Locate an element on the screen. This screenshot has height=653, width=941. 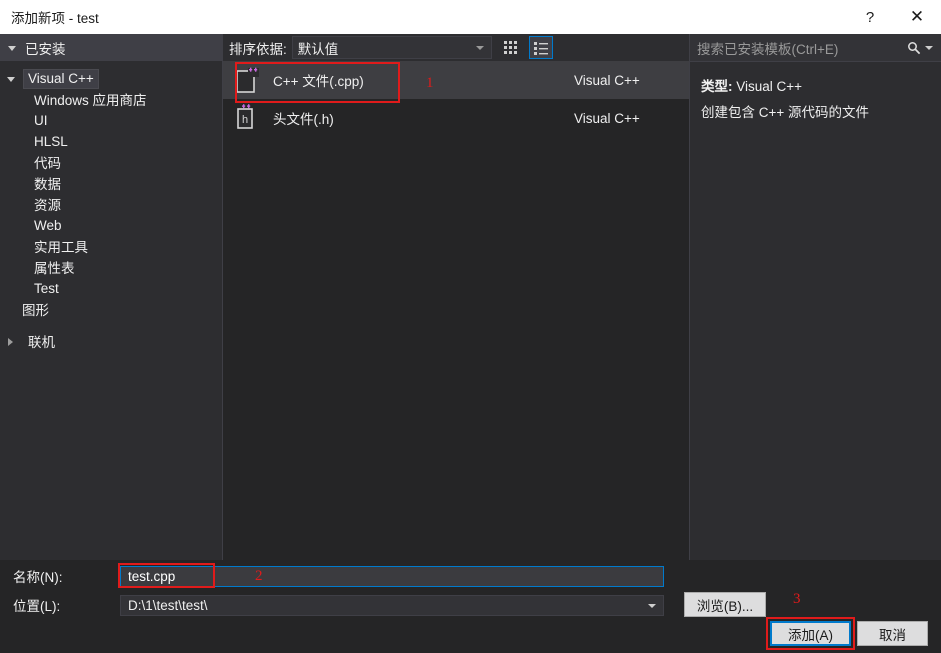
annotation-marker-2: 2 is located at coordinates (259, 576).